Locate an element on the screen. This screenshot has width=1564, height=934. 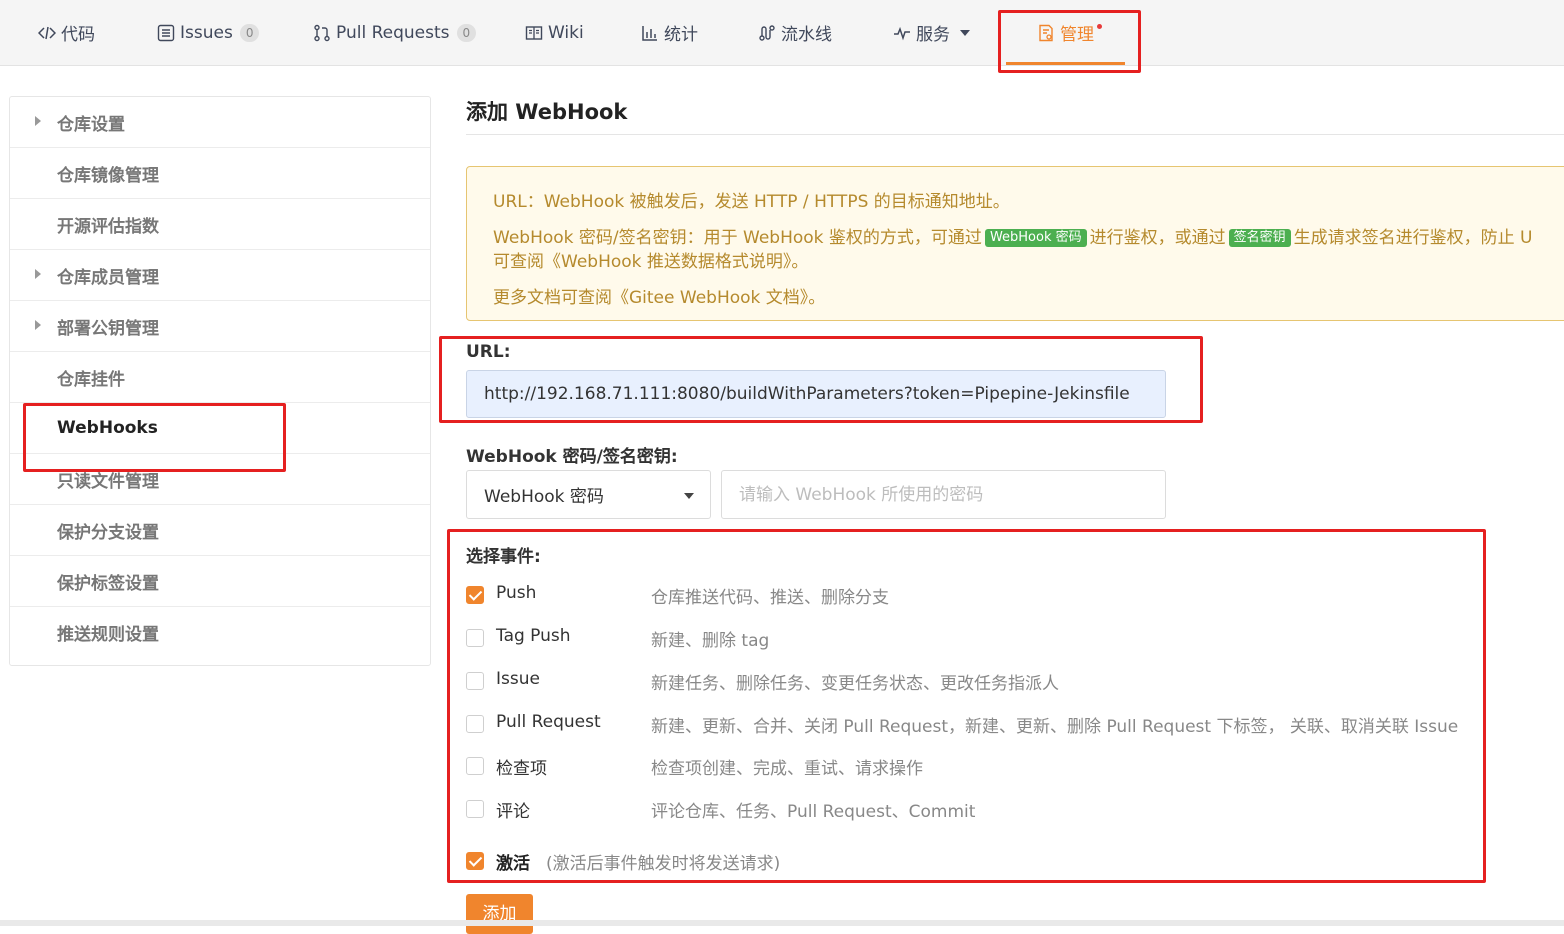
sidebar-item-widgets: 仓库挂件 is located at coordinates (220, 377).